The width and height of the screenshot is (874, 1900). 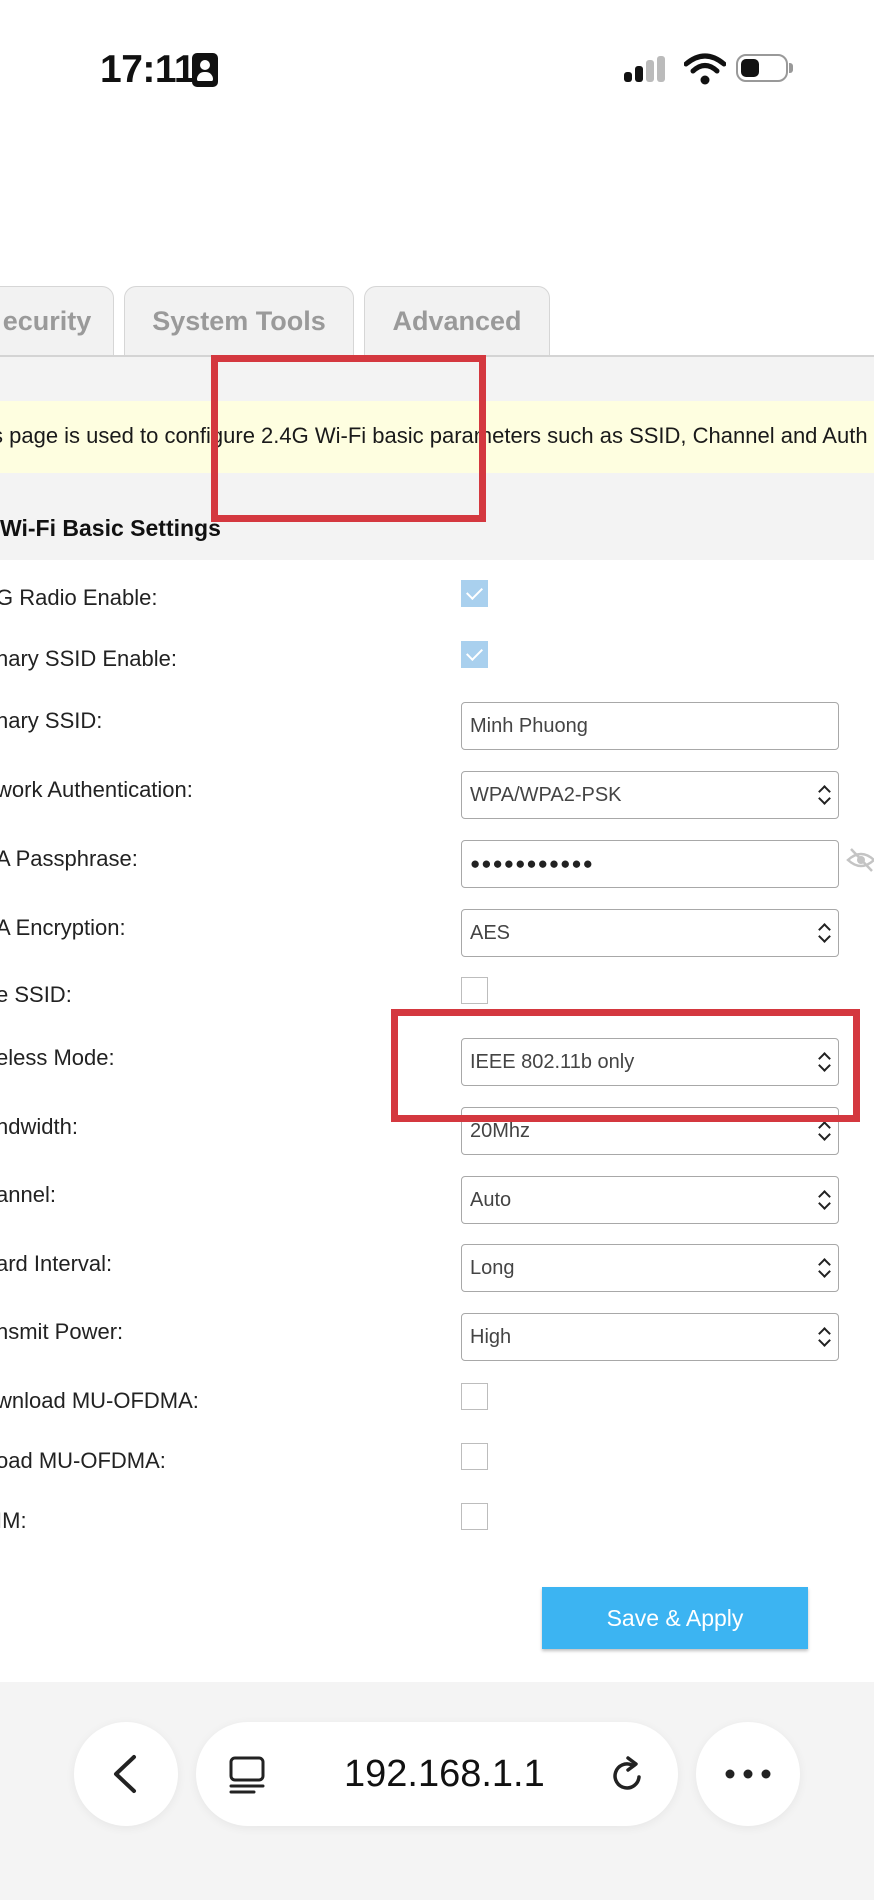 I want to click on status-time: 17:11, so click(x=148, y=69).